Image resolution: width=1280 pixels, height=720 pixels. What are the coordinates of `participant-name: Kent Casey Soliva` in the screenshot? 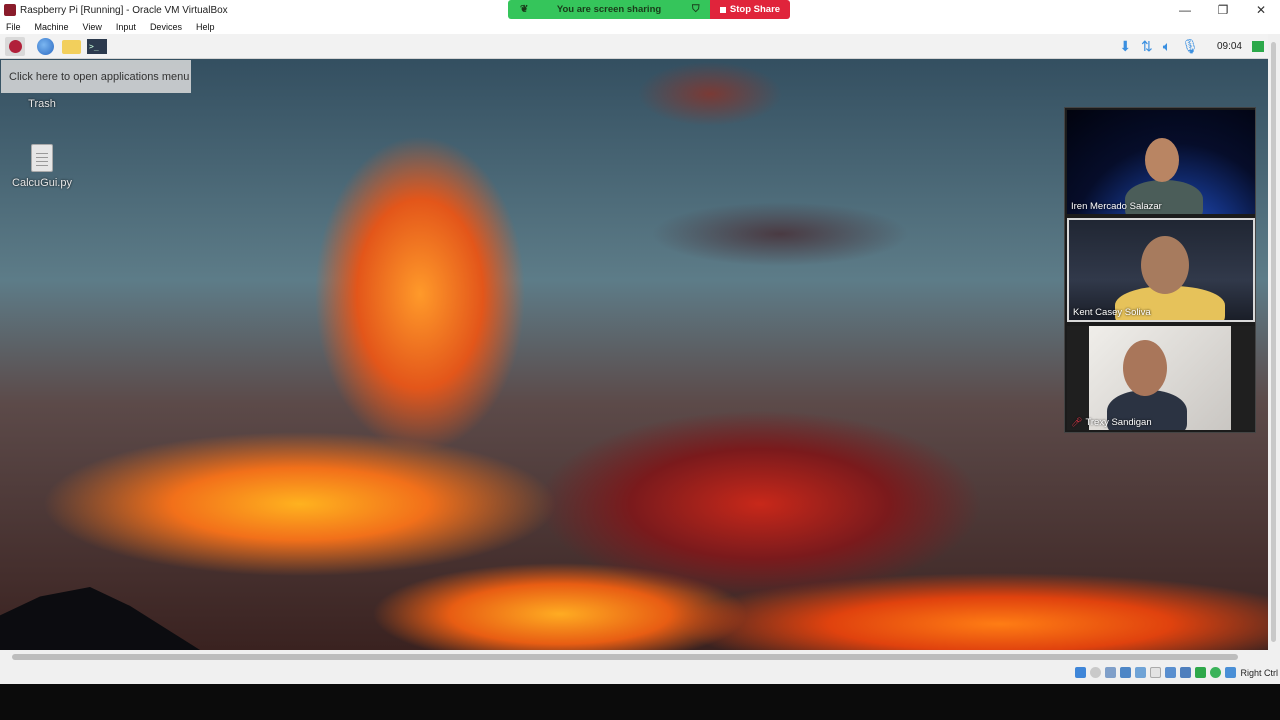 It's located at (1112, 312).